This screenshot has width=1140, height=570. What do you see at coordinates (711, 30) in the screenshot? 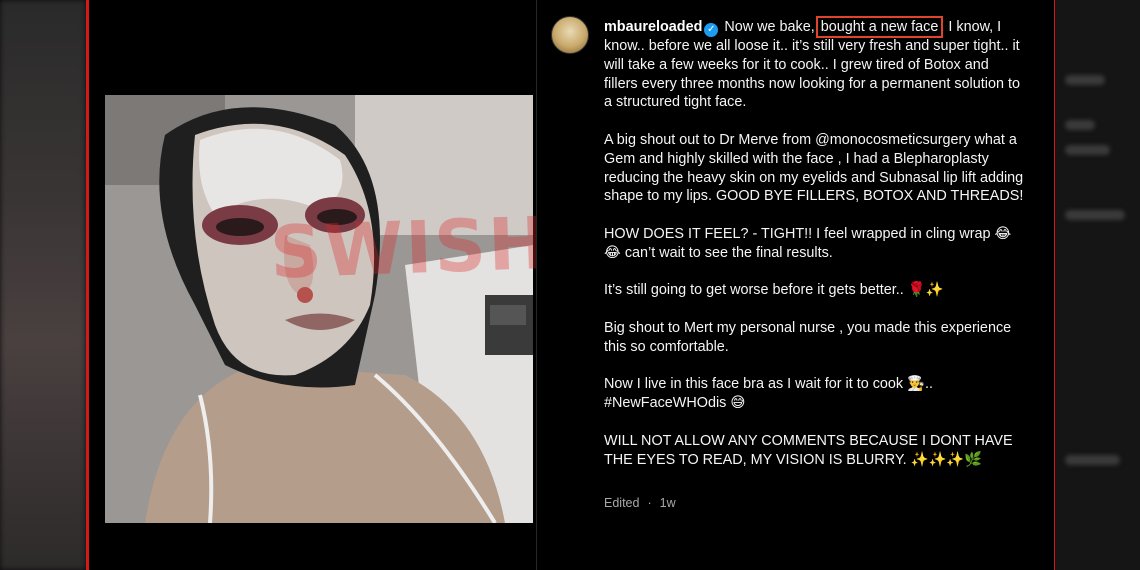
I see `verified-badge-icon: ✓` at bounding box center [711, 30].